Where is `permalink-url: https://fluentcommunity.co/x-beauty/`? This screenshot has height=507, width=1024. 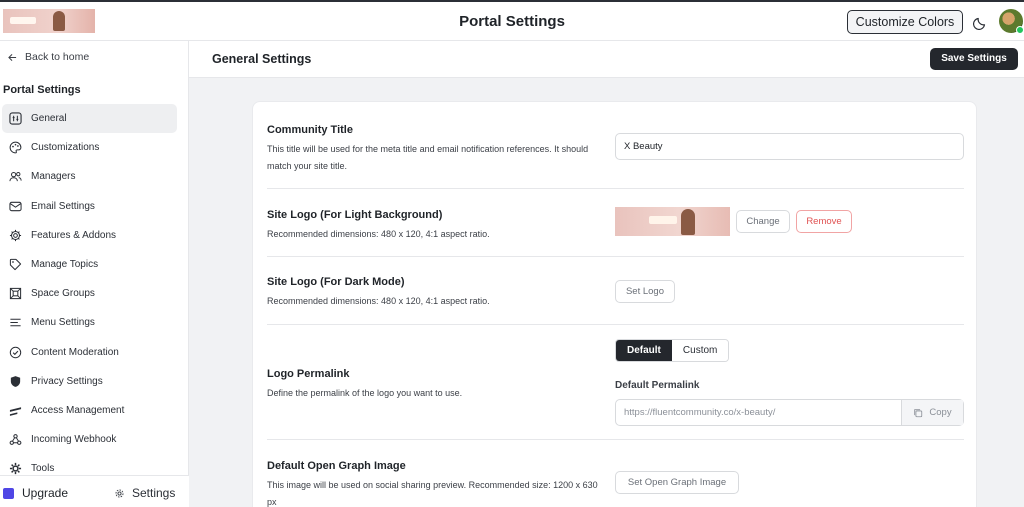
permalink-url: https://fluentcommunity.co/x-beauty/ is located at coordinates (758, 412).